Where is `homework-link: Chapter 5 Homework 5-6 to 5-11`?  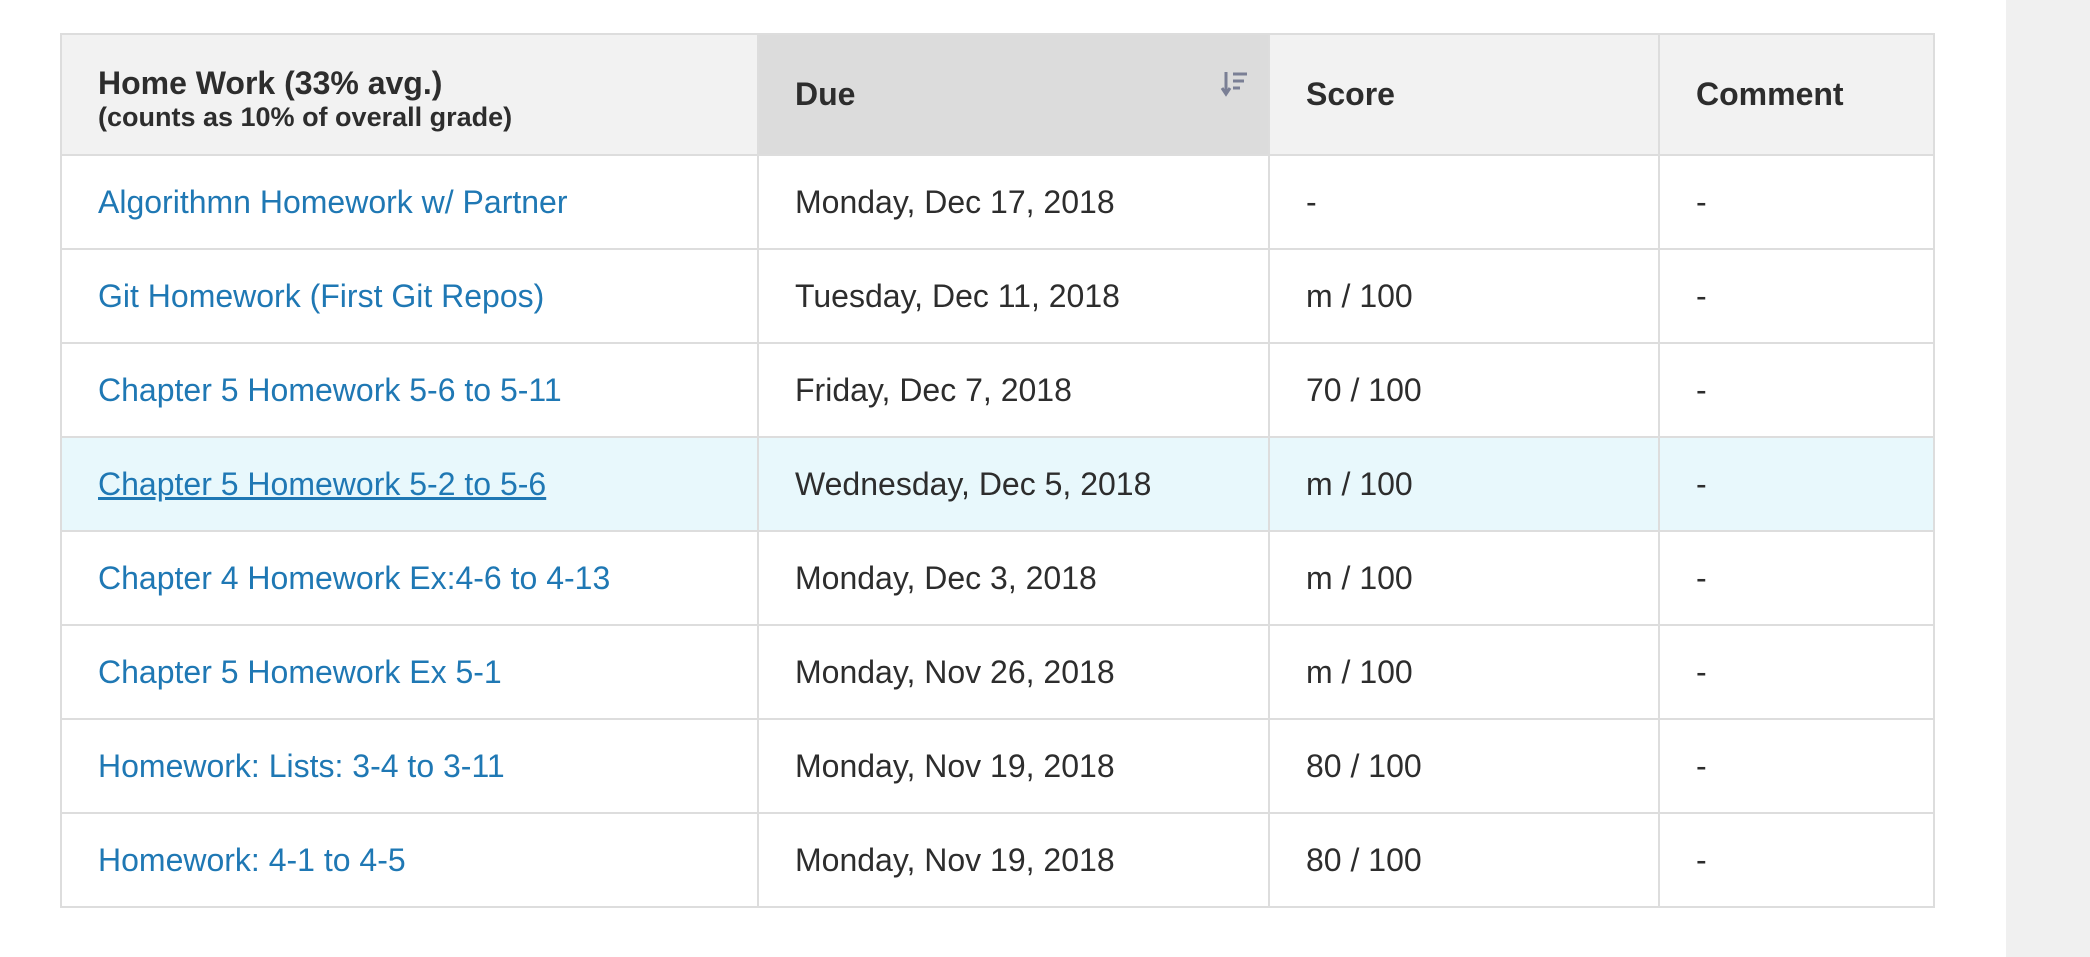 homework-link: Chapter 5 Homework 5-6 to 5-11 is located at coordinates (330, 390).